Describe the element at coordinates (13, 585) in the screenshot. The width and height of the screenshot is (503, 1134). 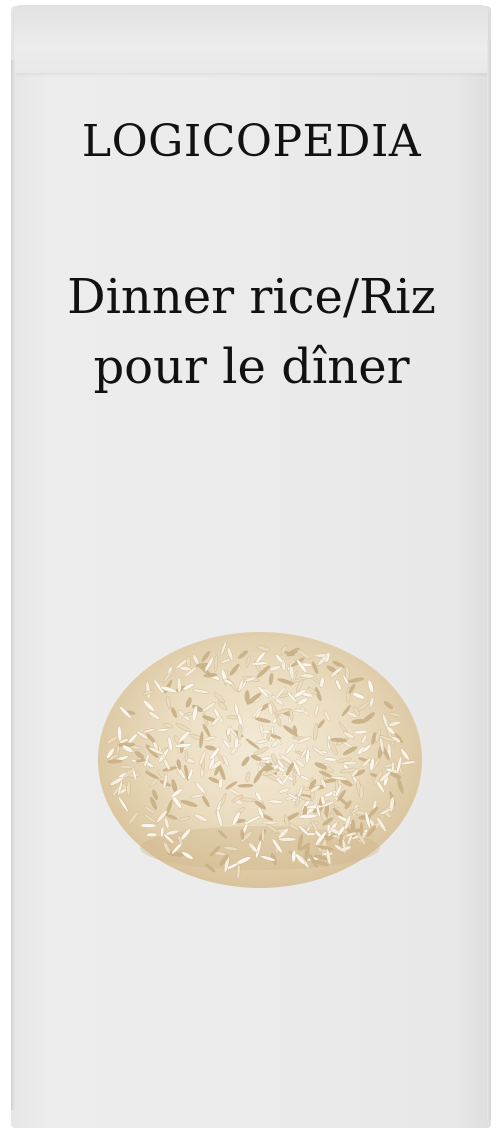
I see `package-left-edge` at that location.